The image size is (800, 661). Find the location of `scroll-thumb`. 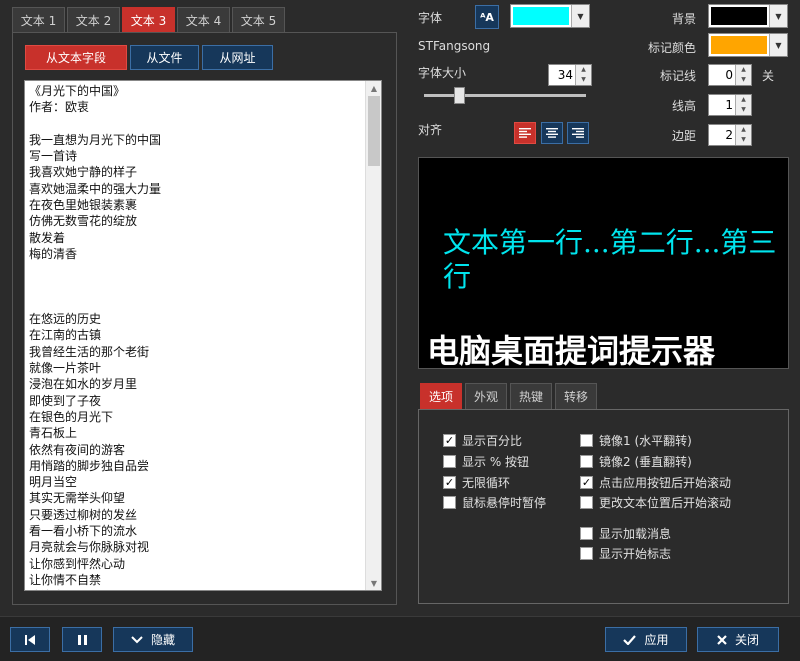

scroll-thumb is located at coordinates (374, 131).